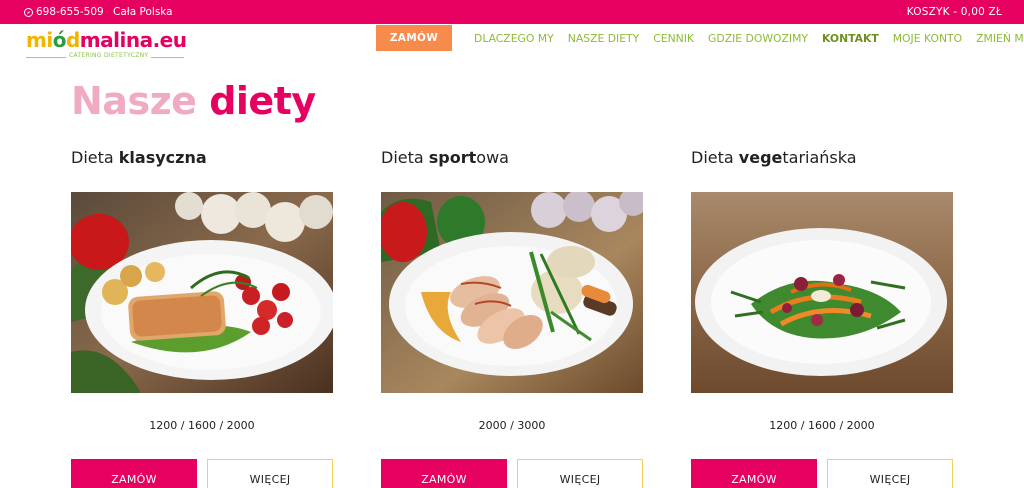 The image size is (1024, 488). I want to click on diet-image-chicken-plate, so click(512, 292).